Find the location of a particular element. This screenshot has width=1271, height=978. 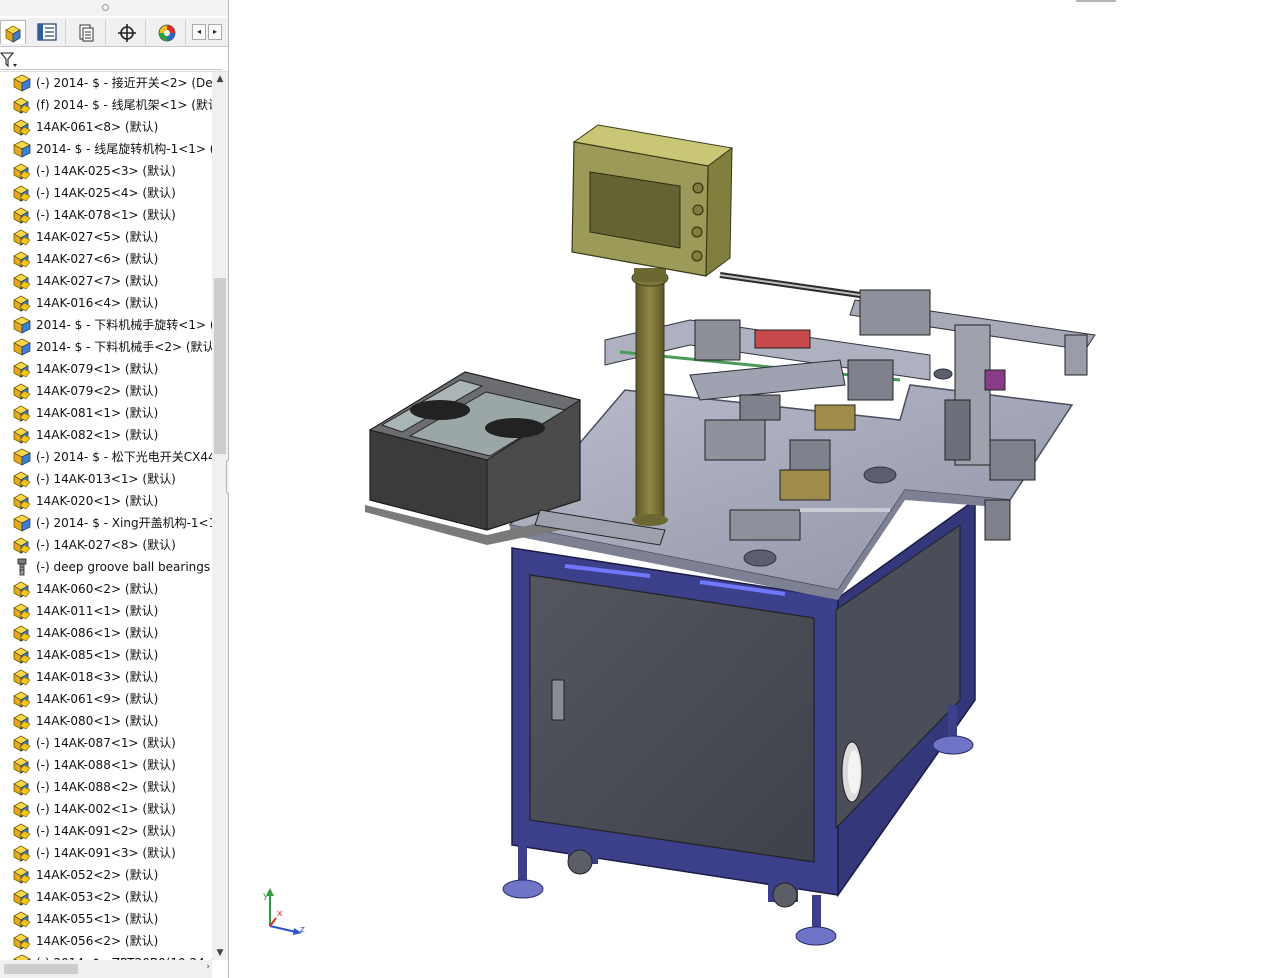

tree-item: (-) 14AK-013<1> (默认) is located at coordinates (106, 479).